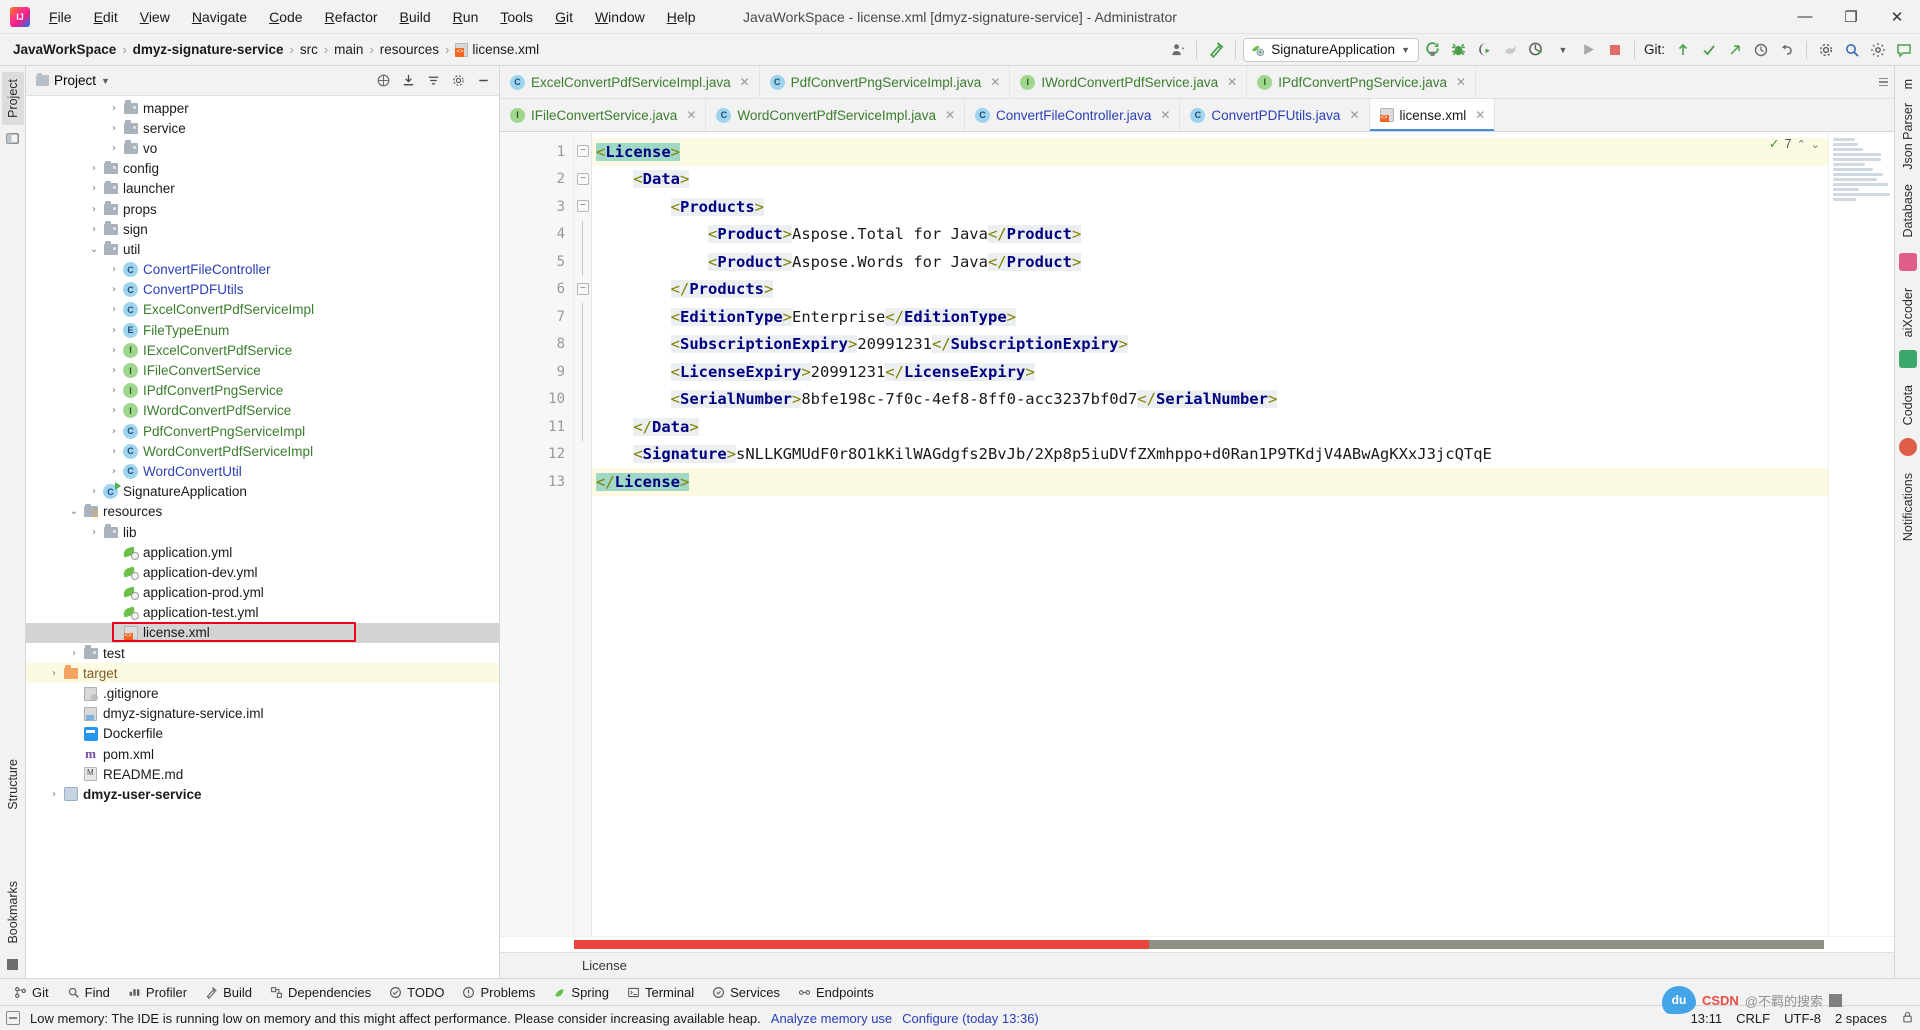 The image size is (1920, 1030). Describe the element at coordinates (1210, 372) in the screenshot. I see `code-line: <LicenseExpiry> 20991231 </LicenseExpiry>` at that location.